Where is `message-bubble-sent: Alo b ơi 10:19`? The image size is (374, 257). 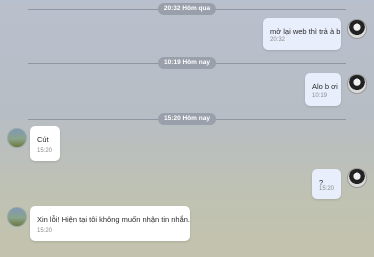 message-bubble-sent: Alo b ơi 10:19 is located at coordinates (323, 89).